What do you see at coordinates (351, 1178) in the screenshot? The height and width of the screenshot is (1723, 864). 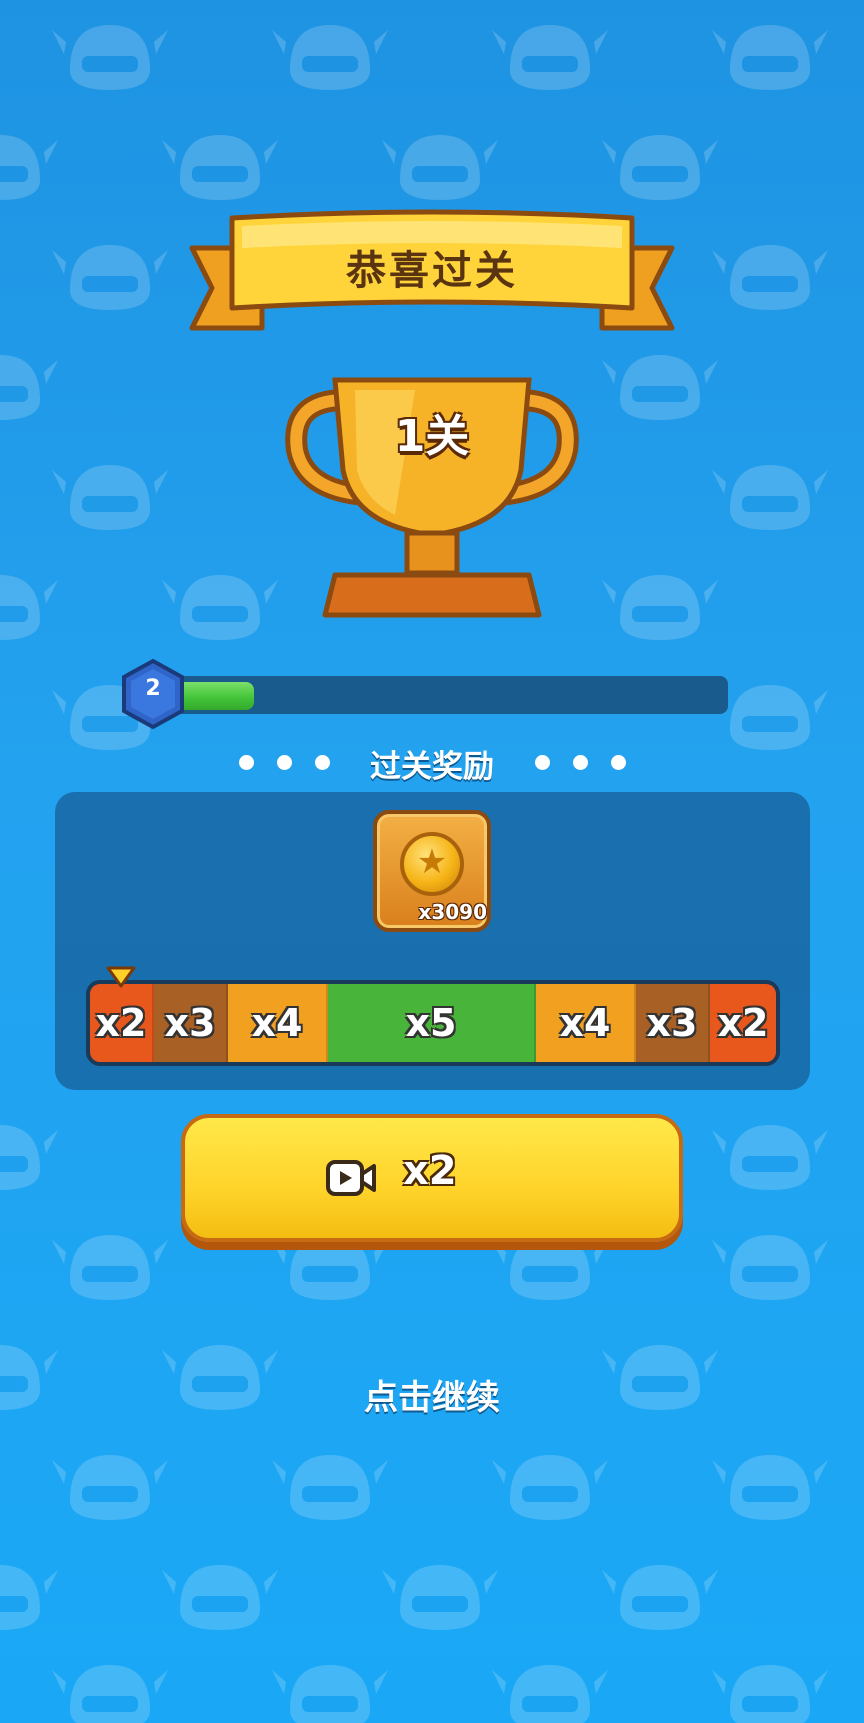 I see `video-ad-icon` at bounding box center [351, 1178].